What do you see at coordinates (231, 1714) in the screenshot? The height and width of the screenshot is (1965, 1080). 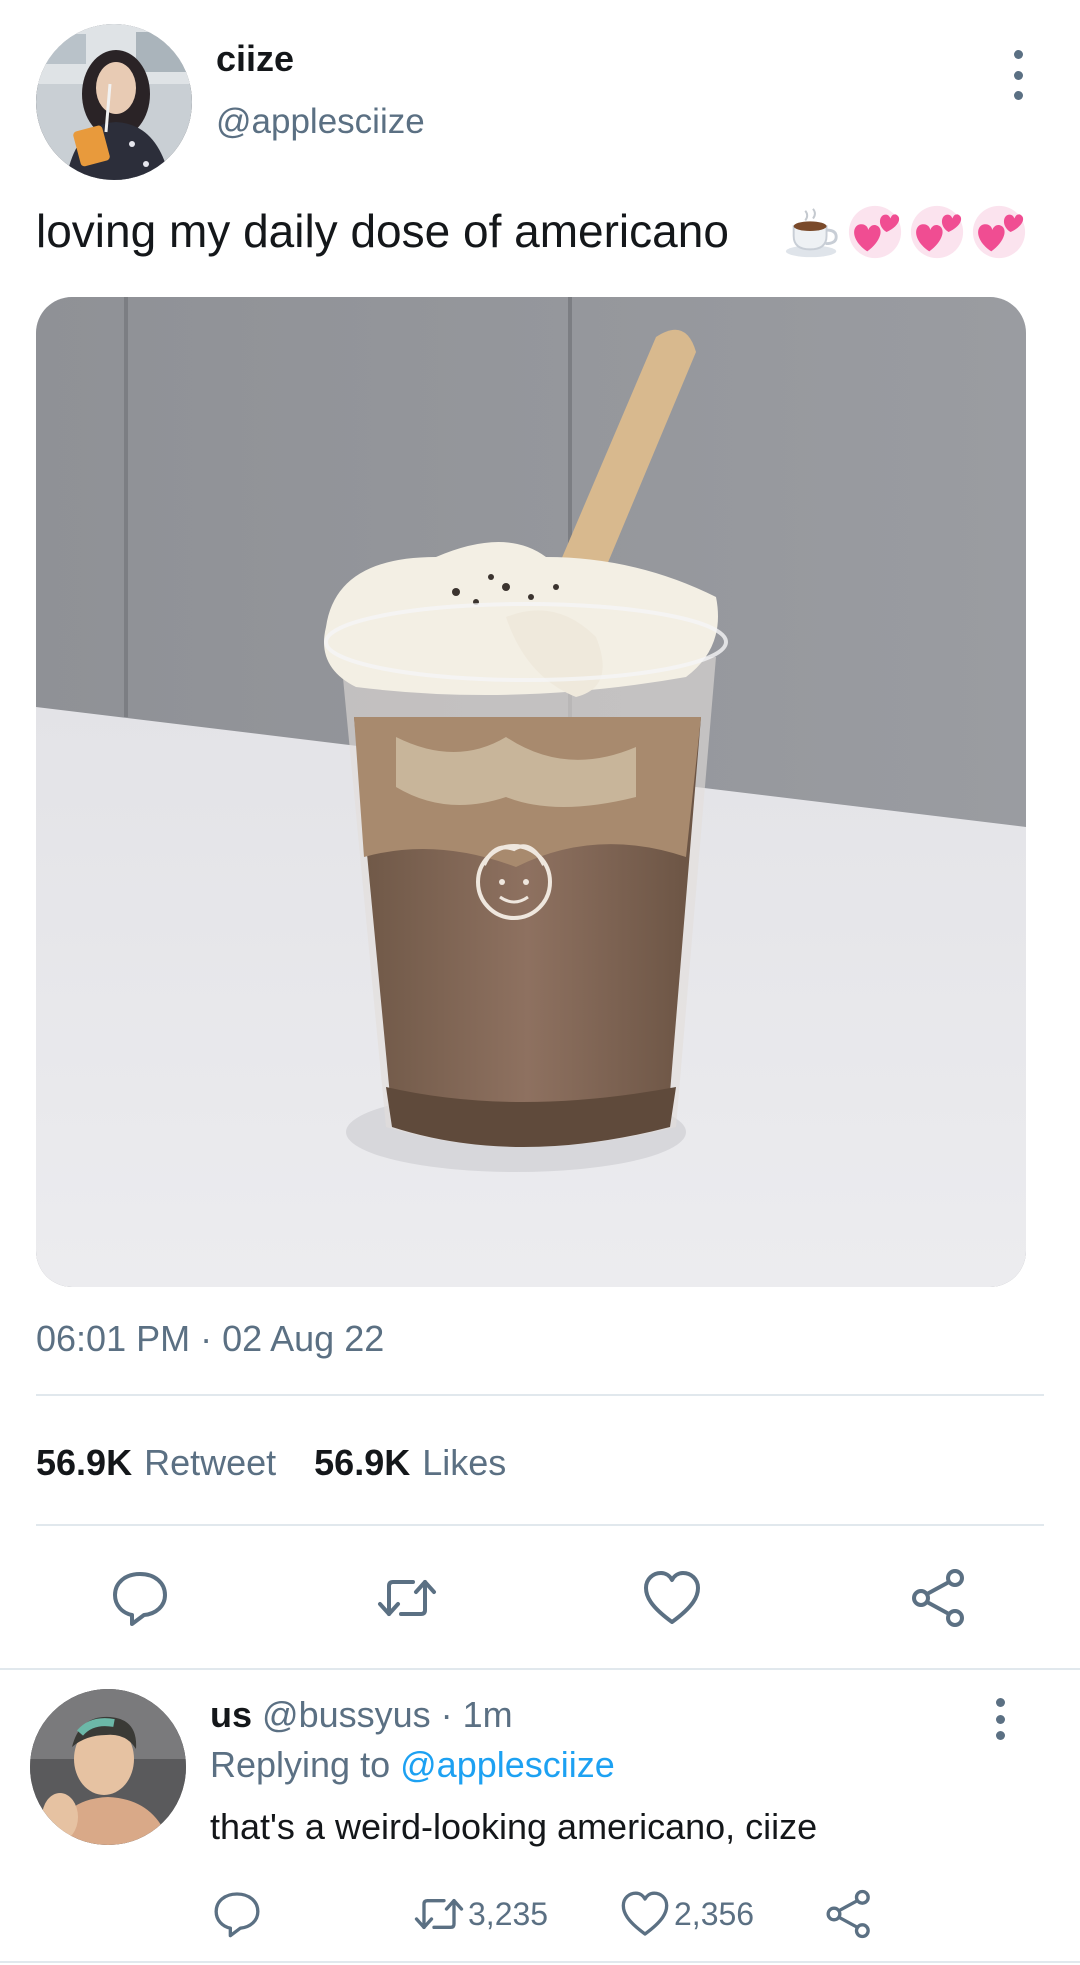 I see `display-name: us` at bounding box center [231, 1714].